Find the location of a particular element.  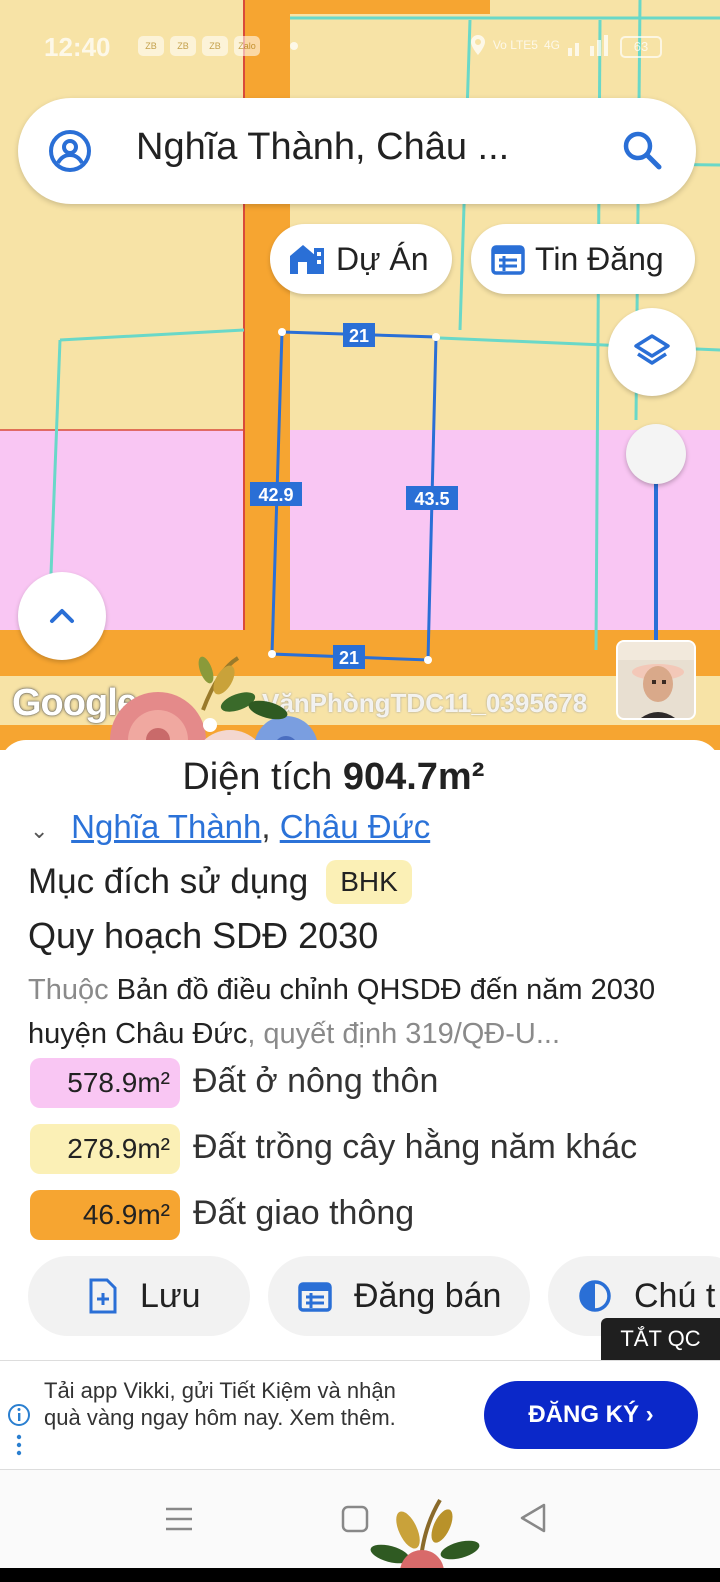

dim-top-label: 21 is located at coordinates (359, 336).